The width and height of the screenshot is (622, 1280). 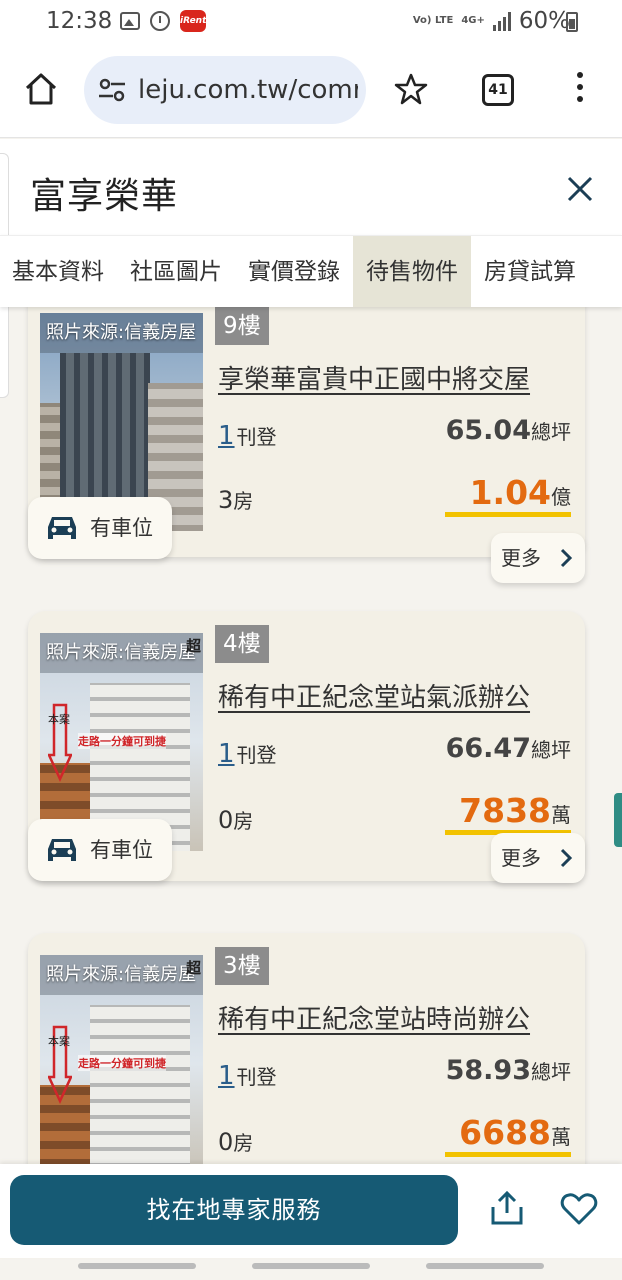 I want to click on share-icon, so click(x=507, y=1208).